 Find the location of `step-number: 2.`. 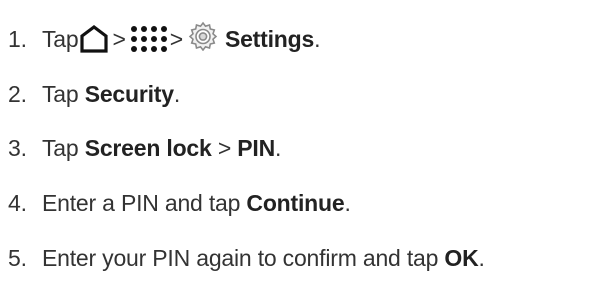

step-number: 2. is located at coordinates (17, 93).